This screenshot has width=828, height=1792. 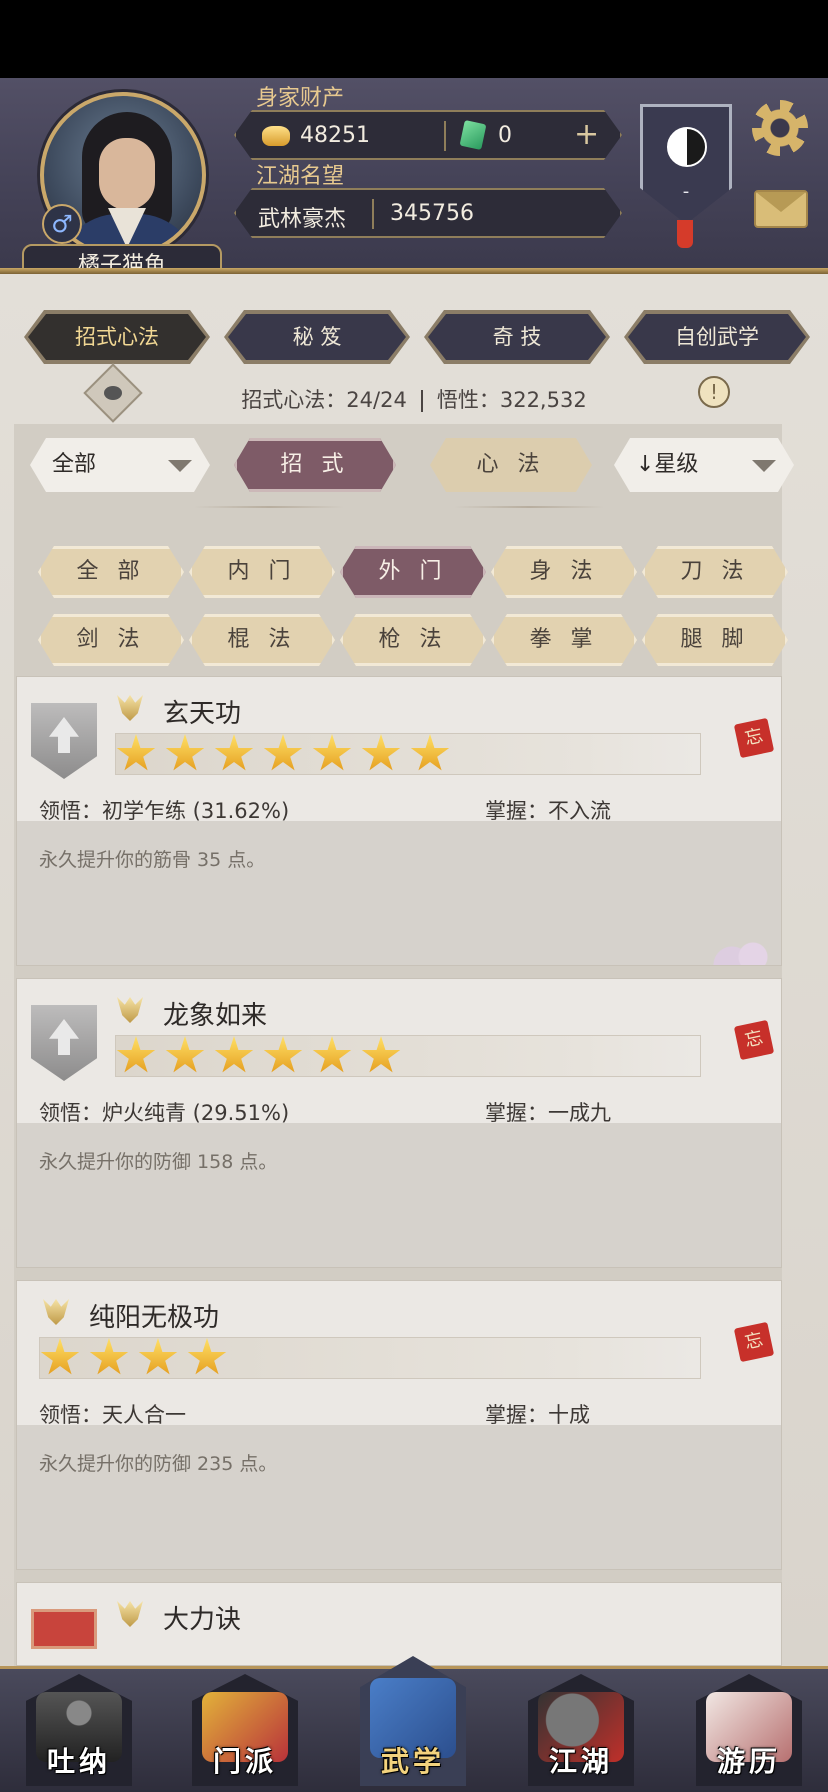 I want to click on skill-card: 纯阳无极功 忘 领悟：天人合一 掌握：十成 永久提升你的防御 235 点。, so click(x=399, y=1425).